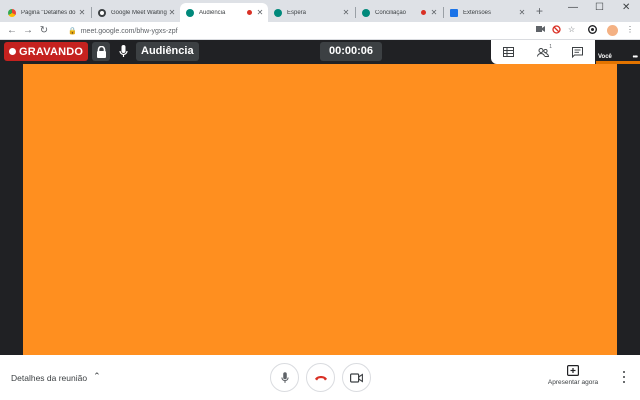 The height and width of the screenshot is (400, 640). I want to click on tab-title: Audiência, so click(212, 12).